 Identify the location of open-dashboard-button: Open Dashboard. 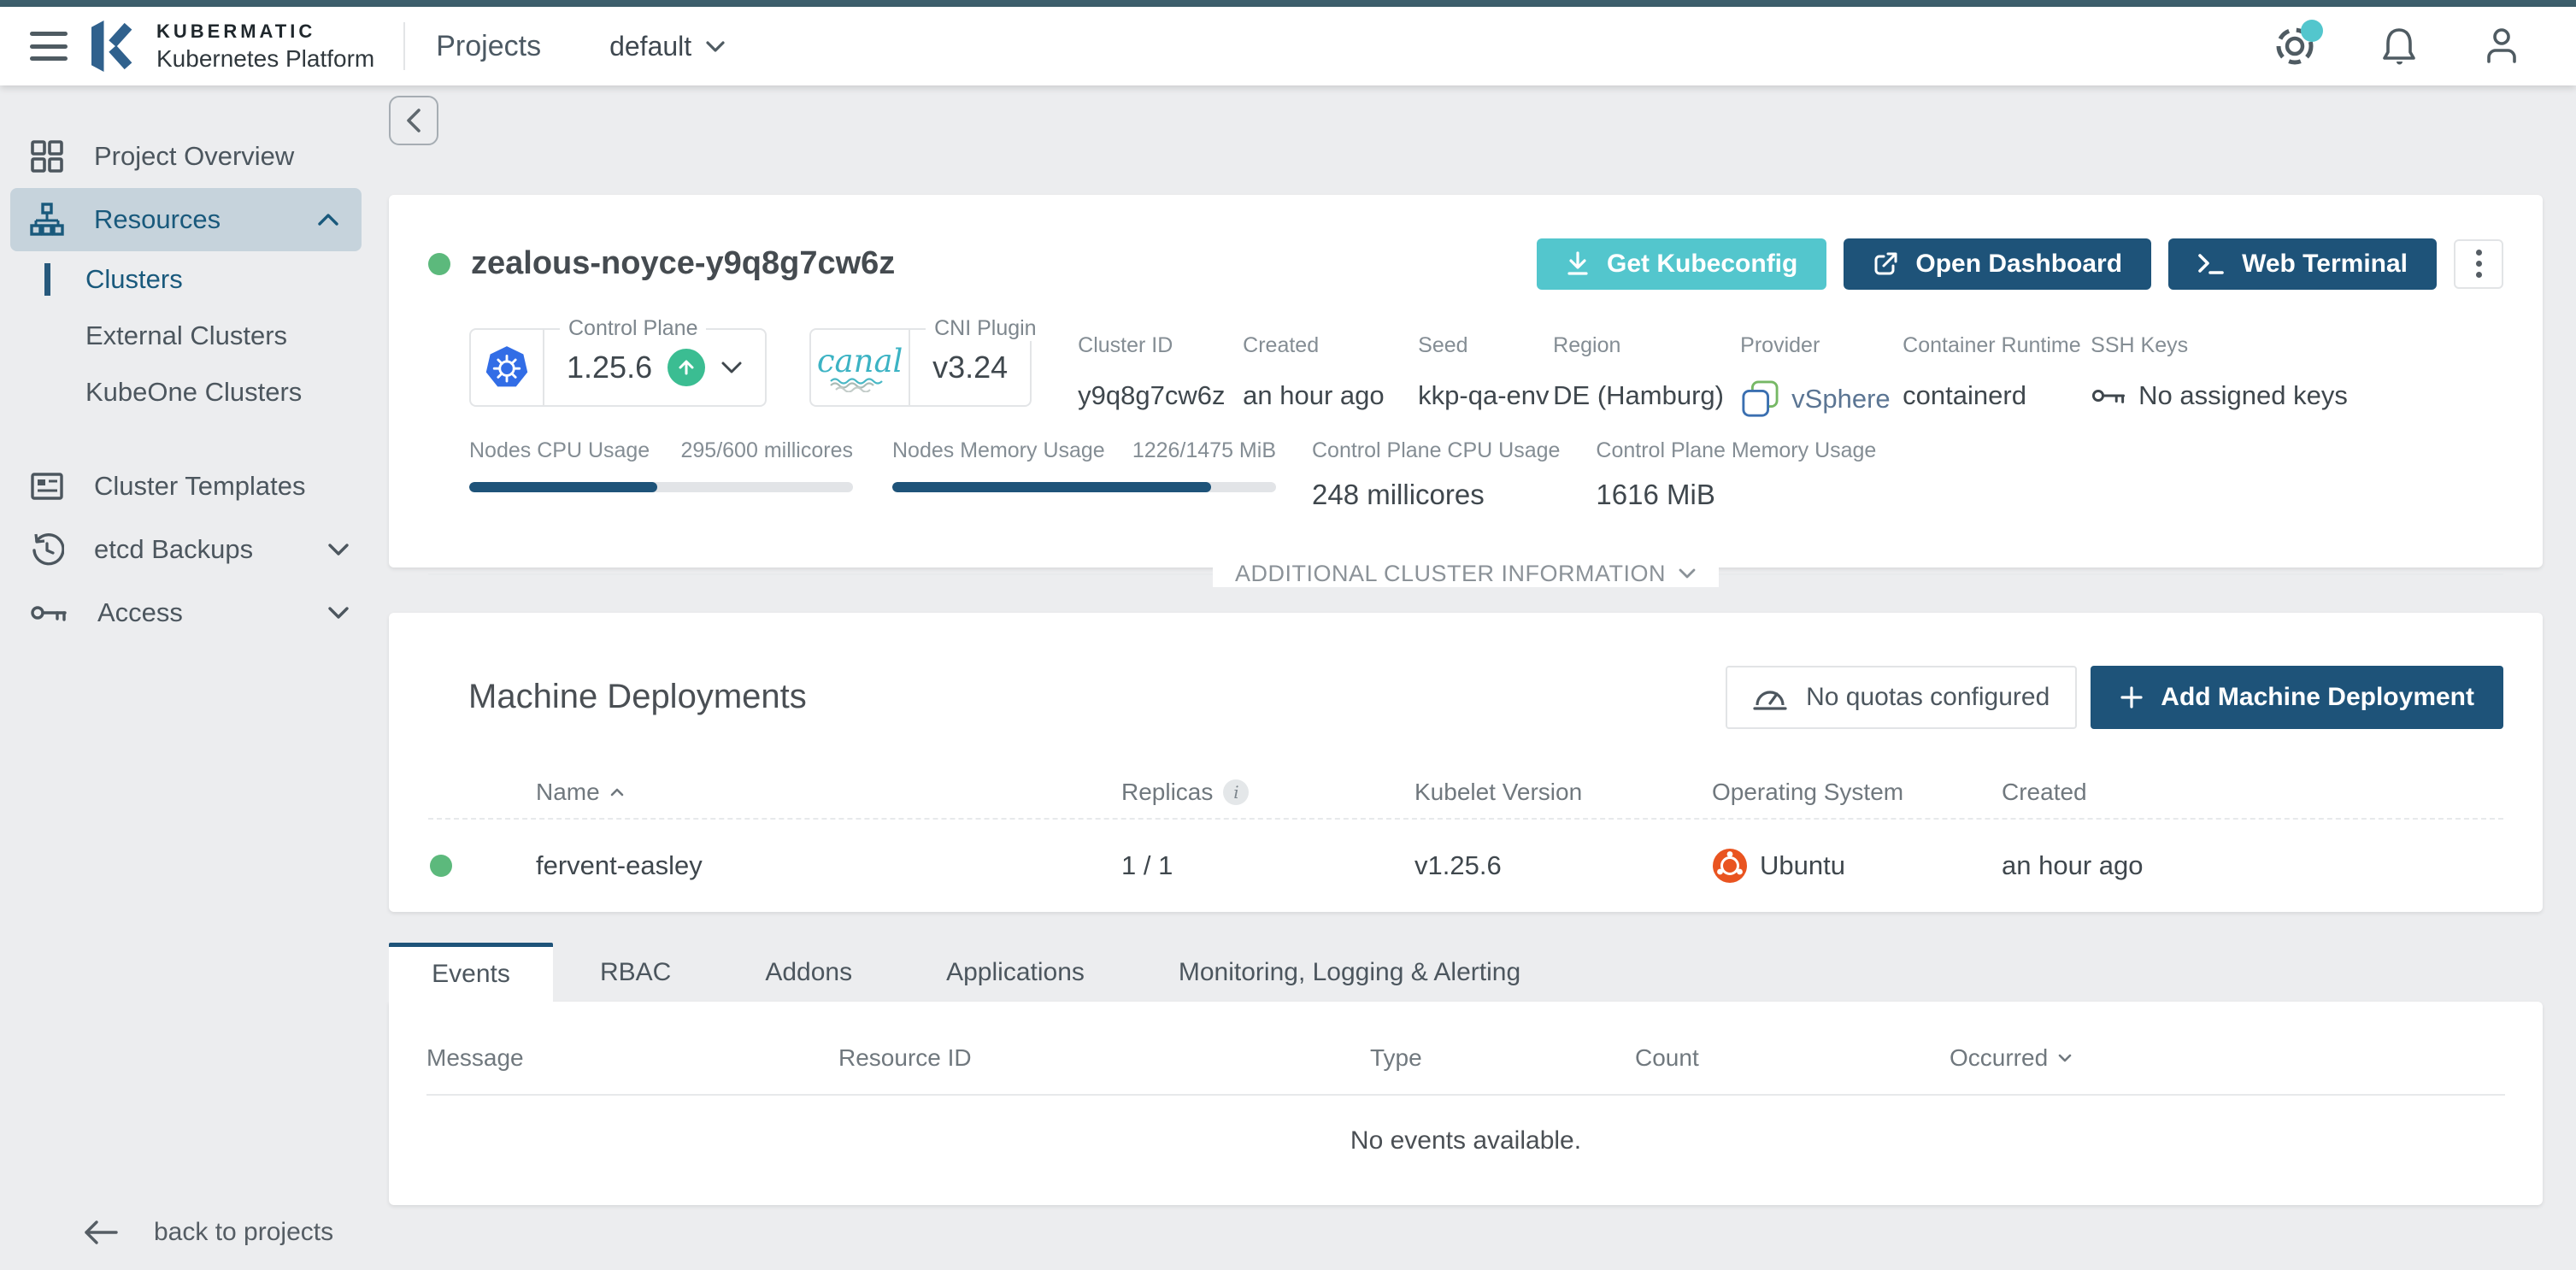
(1998, 264).